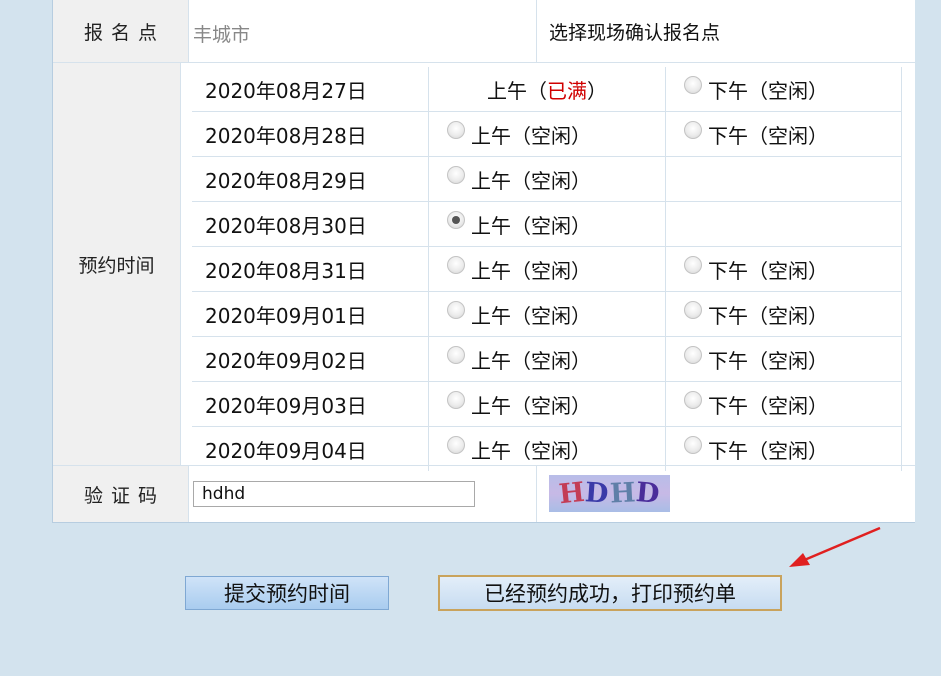 This screenshot has height=676, width=941. I want to click on captcha-char: D, so click(648, 493).